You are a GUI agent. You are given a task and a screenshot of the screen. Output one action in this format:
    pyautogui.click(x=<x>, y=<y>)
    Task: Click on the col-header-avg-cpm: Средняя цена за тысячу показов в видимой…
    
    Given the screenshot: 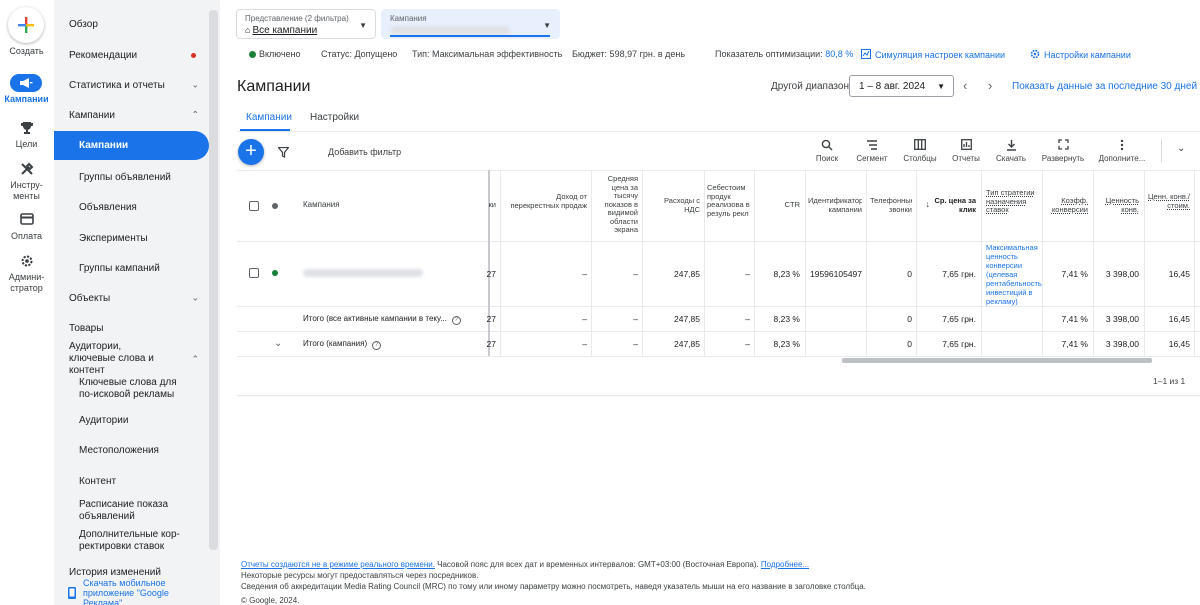 What is the action you would take?
    pyautogui.click(x=617, y=204)
    